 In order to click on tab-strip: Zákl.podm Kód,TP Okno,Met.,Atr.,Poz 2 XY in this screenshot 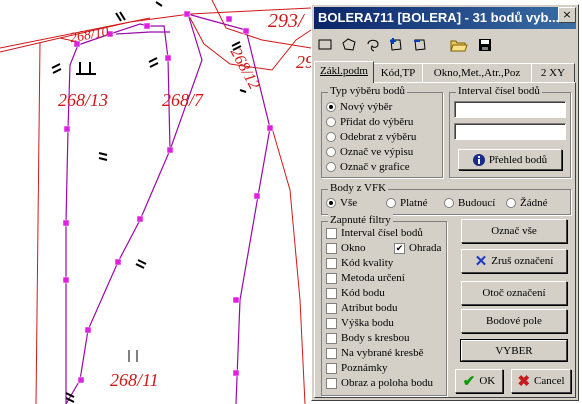, I will do `click(445, 72)`.